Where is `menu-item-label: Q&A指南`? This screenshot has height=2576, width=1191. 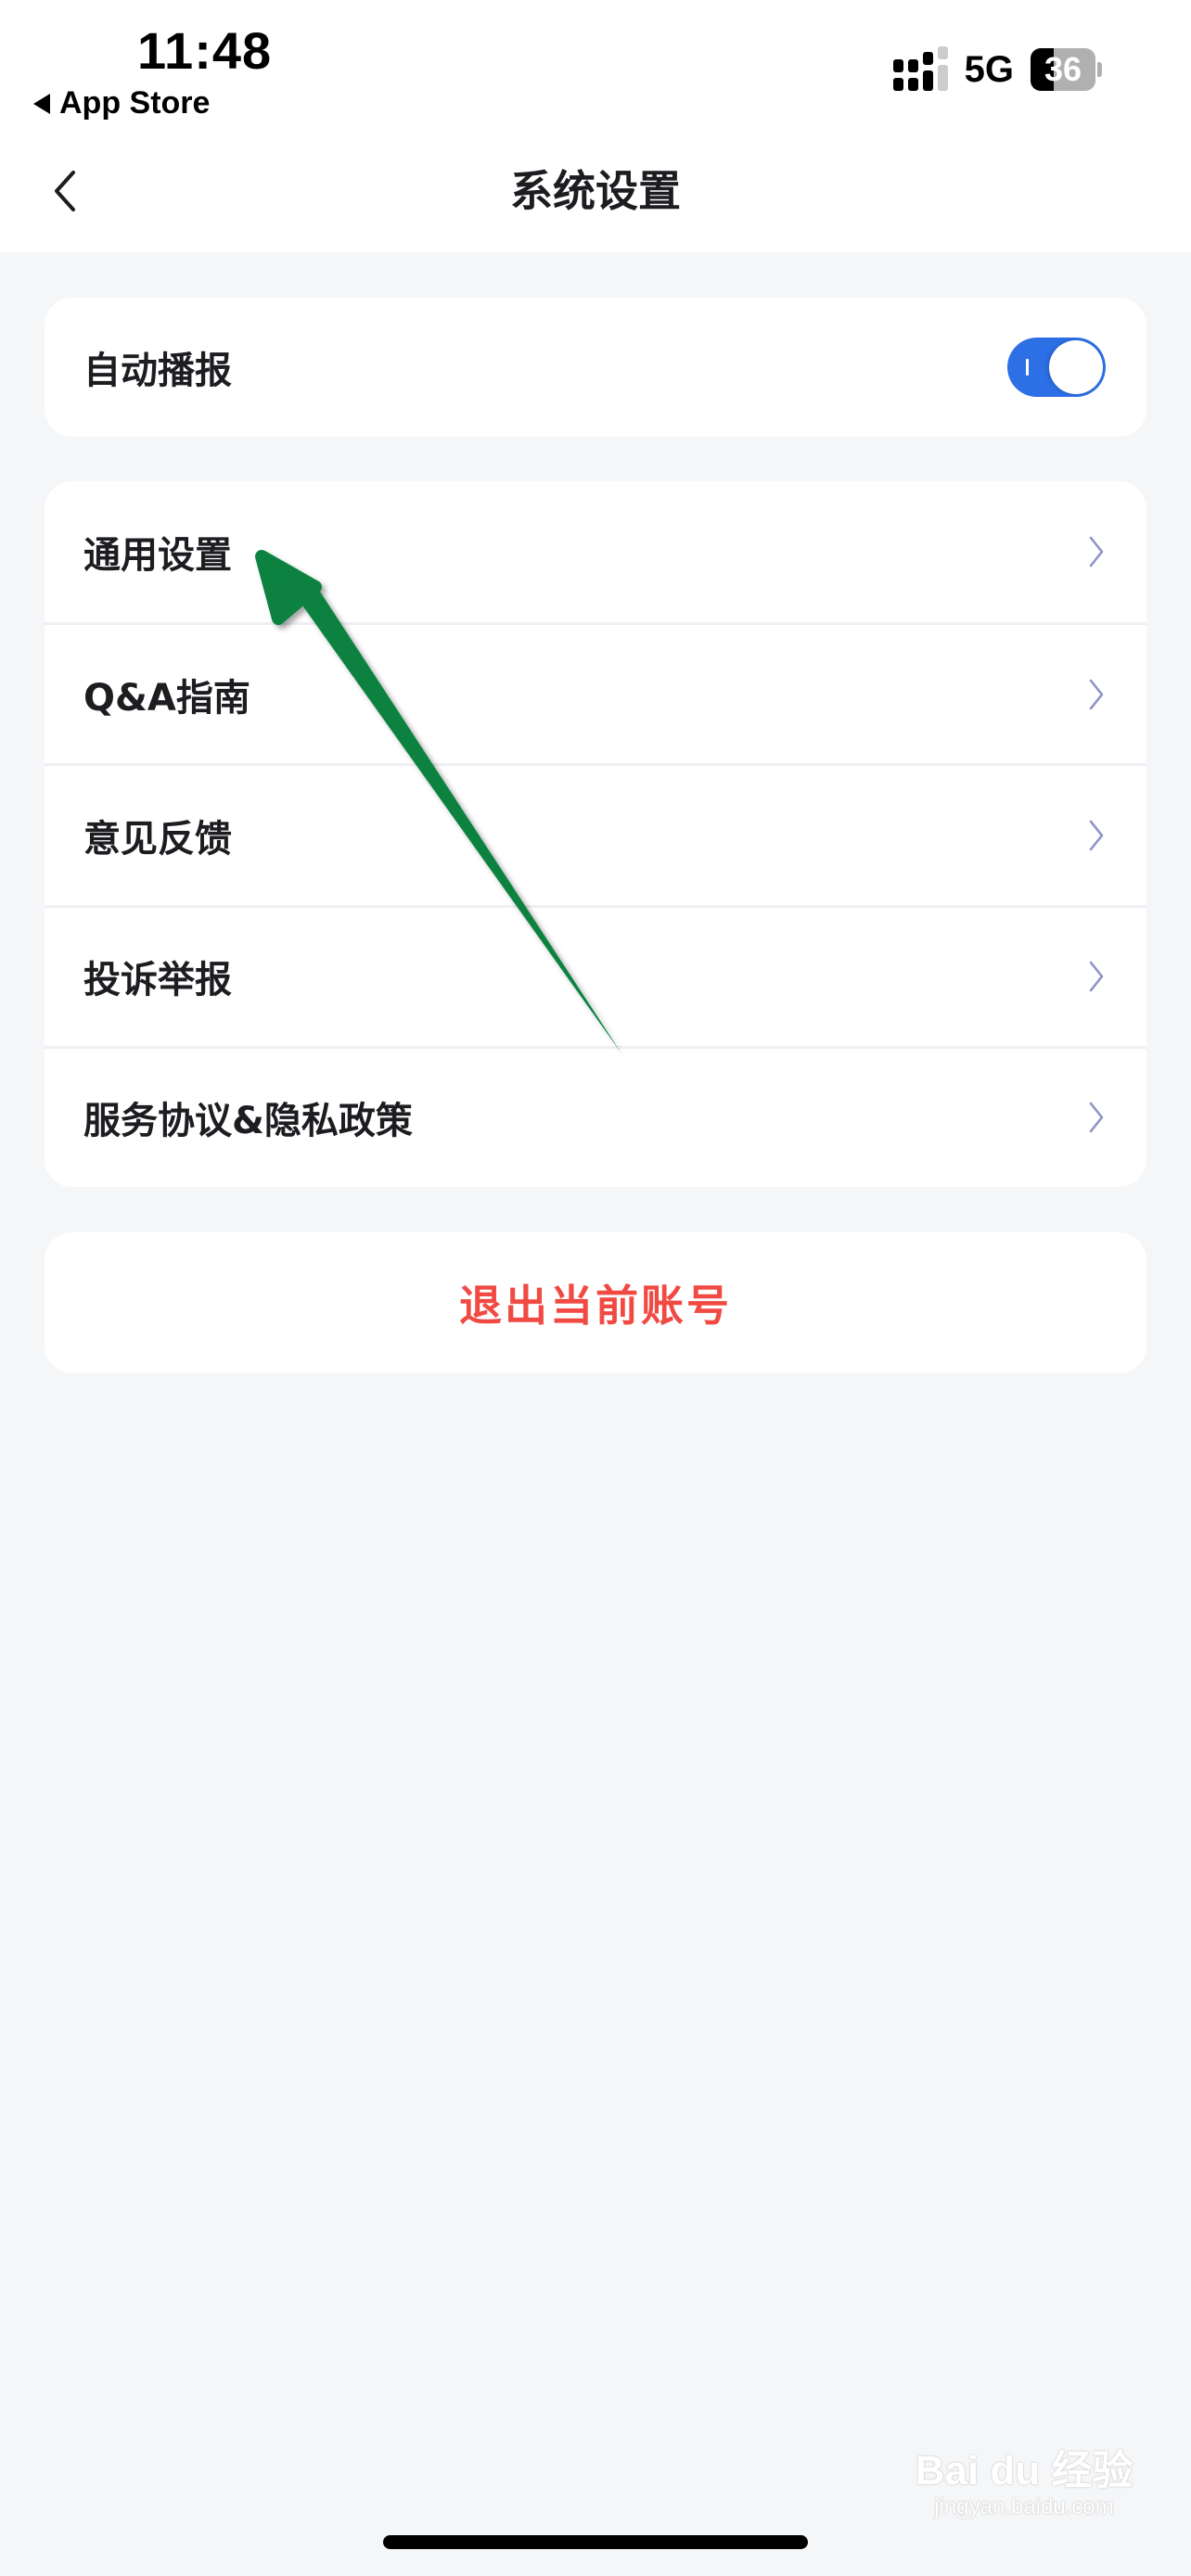 menu-item-label: Q&A指南 is located at coordinates (166, 698).